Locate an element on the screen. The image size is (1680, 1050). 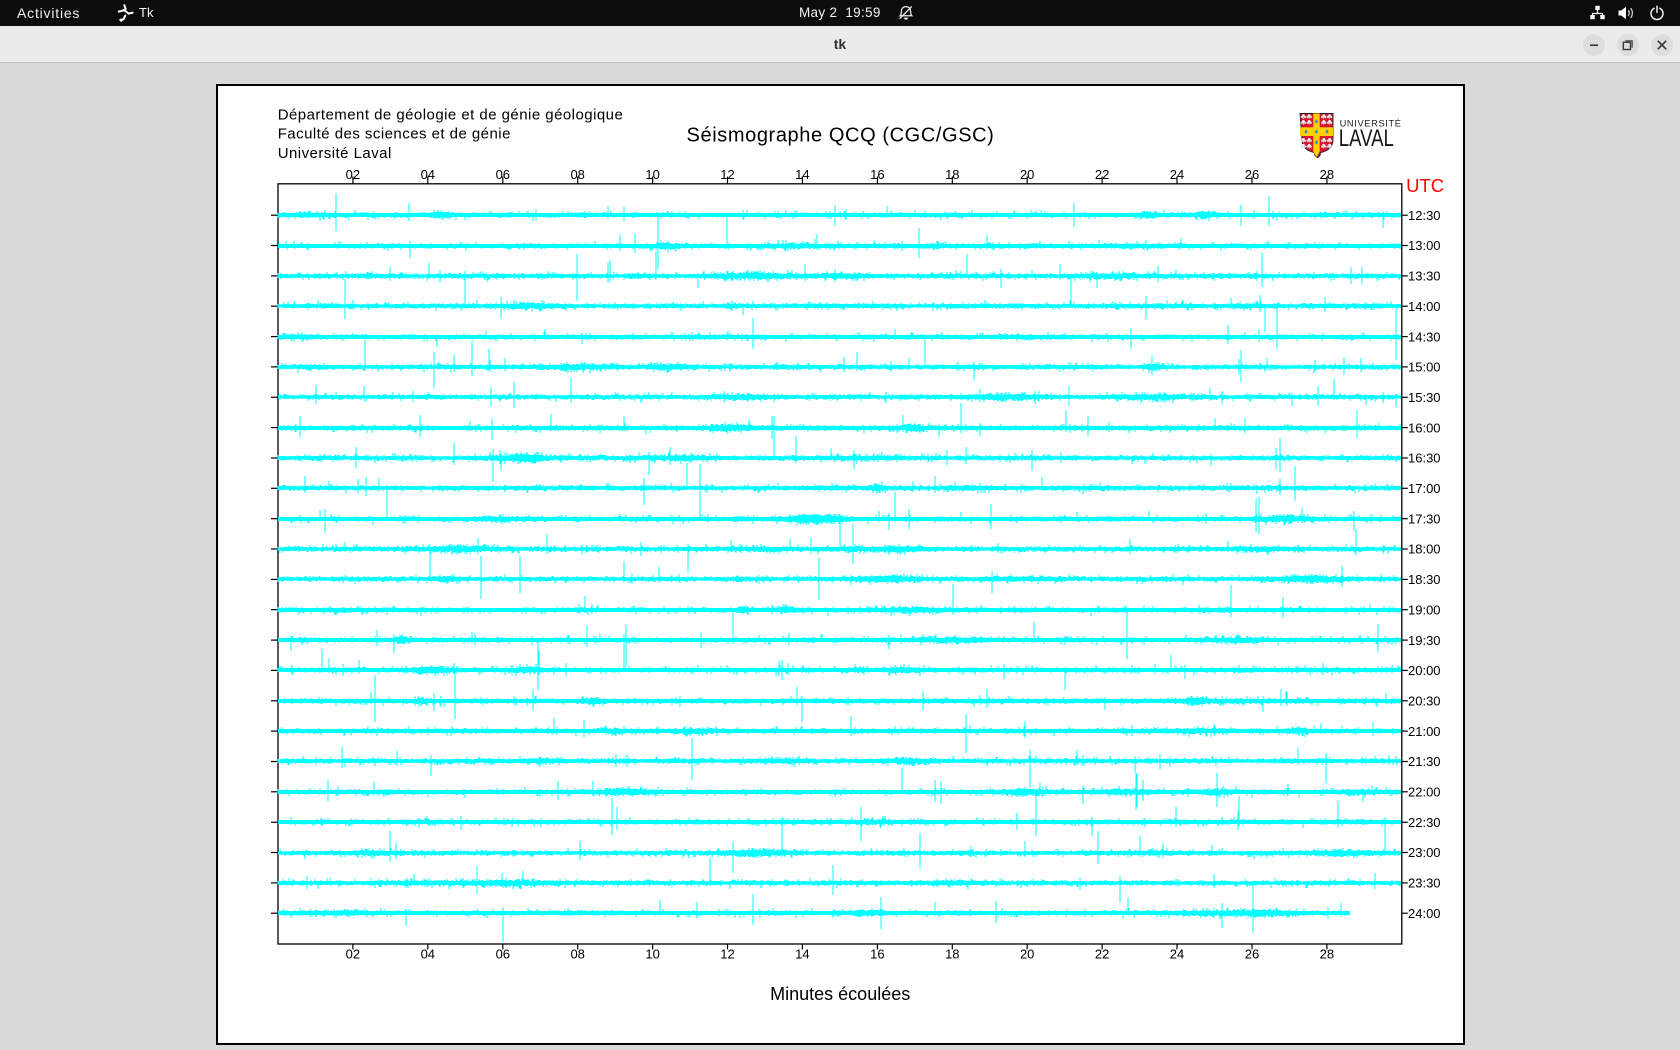
svg-text: 14:30 is located at coordinates (1424, 336).